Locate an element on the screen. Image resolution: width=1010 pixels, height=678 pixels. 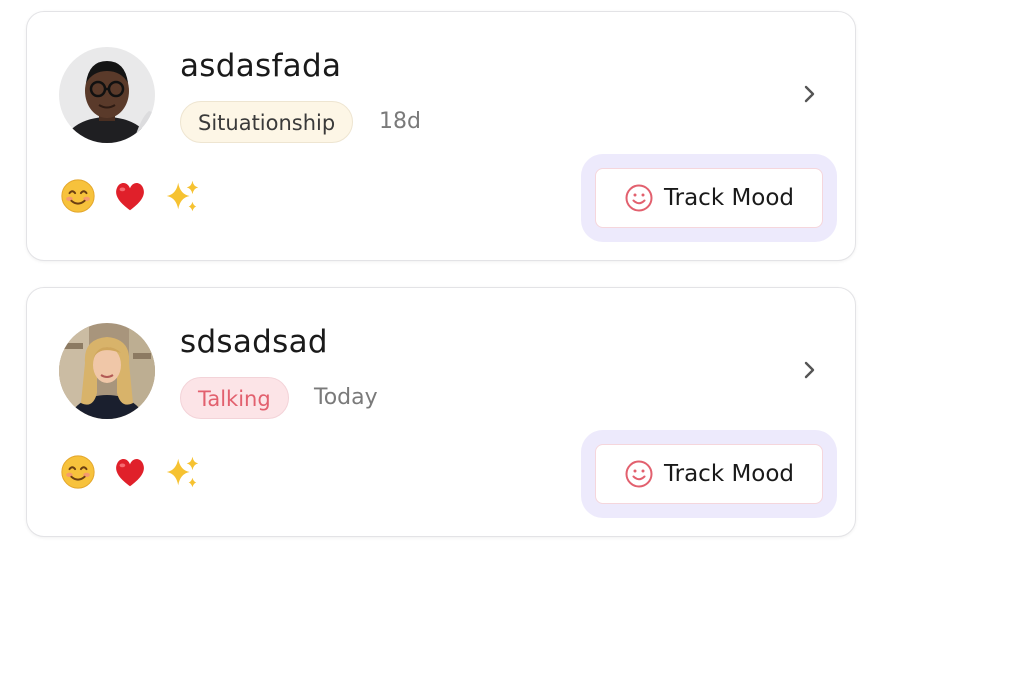
contact-name: asdasfada is located at coordinates (261, 66).